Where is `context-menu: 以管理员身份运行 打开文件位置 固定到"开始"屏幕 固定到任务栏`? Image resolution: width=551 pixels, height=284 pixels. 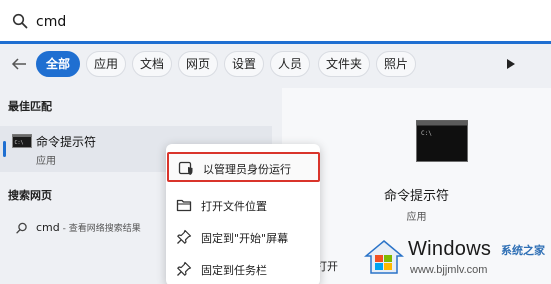 context-menu: 以管理员身份运行 打开文件位置 固定到"开始"屏幕 固定到任务栏 is located at coordinates (243, 214).